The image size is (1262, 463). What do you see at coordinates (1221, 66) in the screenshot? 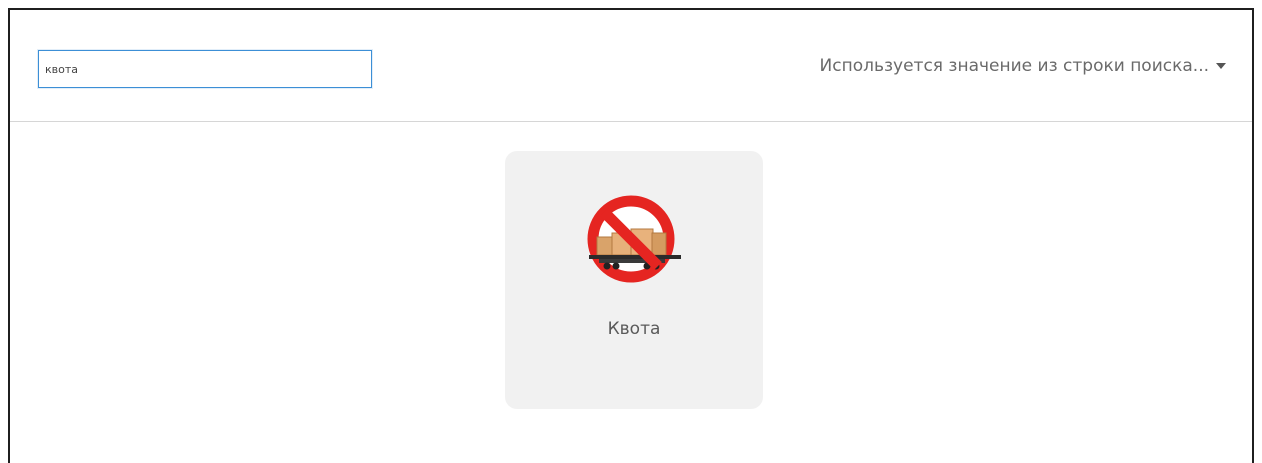
I see `caret-down-icon` at bounding box center [1221, 66].